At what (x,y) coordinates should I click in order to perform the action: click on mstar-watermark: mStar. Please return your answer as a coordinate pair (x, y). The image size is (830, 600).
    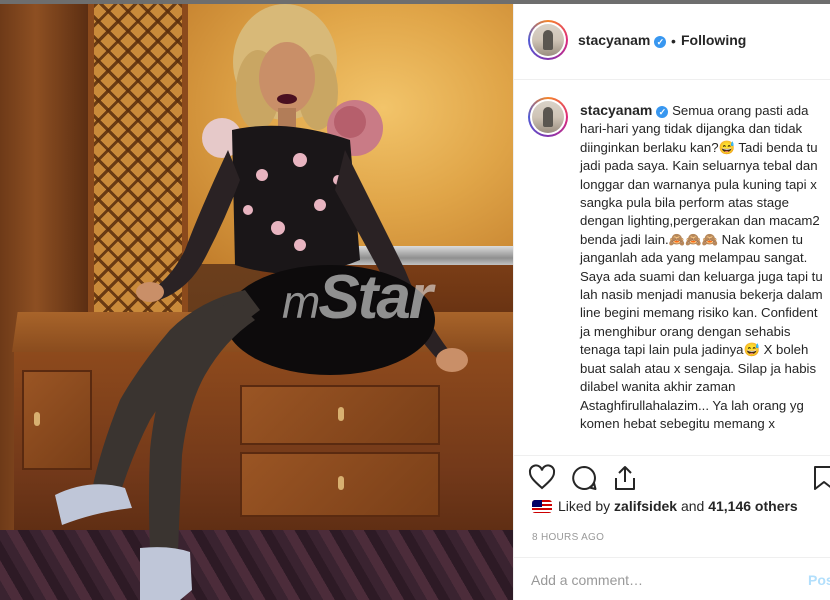
    Looking at the image, I should click on (357, 297).